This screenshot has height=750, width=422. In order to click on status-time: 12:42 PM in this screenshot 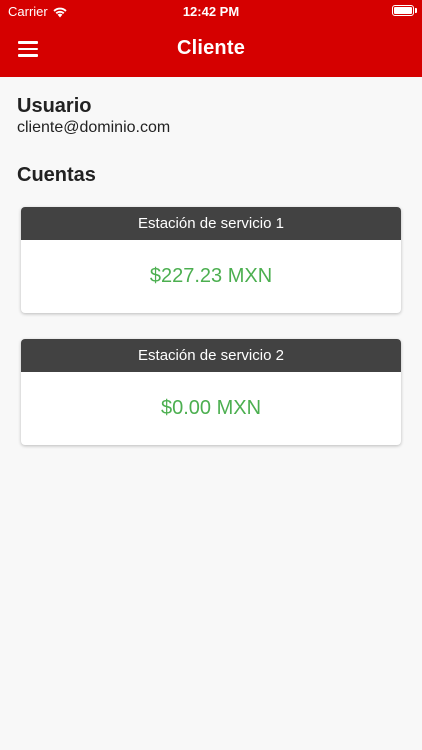, I will do `click(211, 11)`.